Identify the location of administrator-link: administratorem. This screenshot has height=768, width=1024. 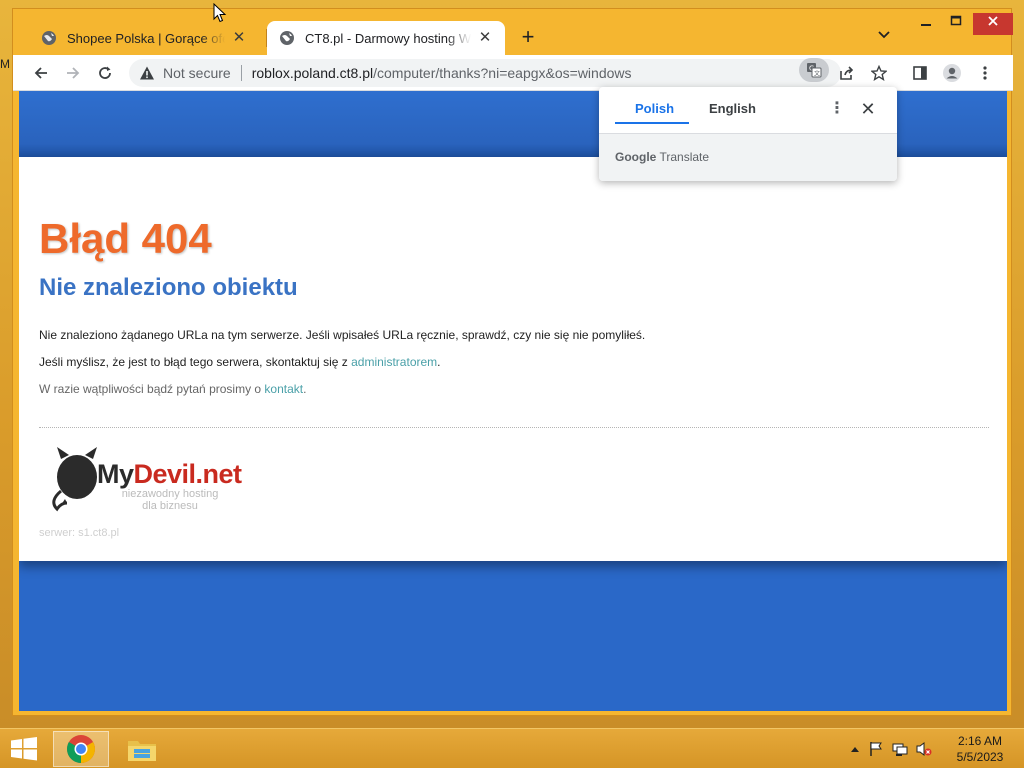
(394, 362).